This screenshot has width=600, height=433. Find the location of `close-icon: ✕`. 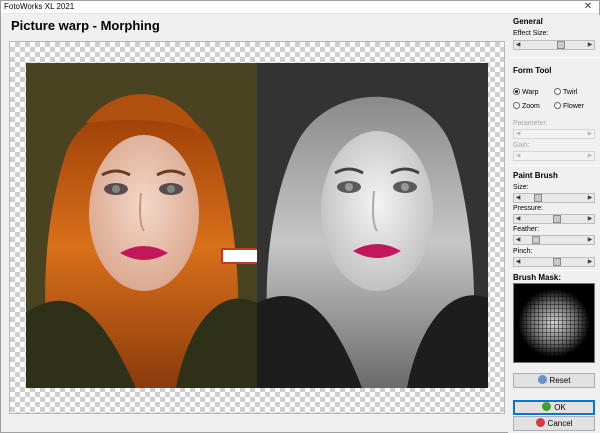

close-icon: ✕ is located at coordinates (588, 7).